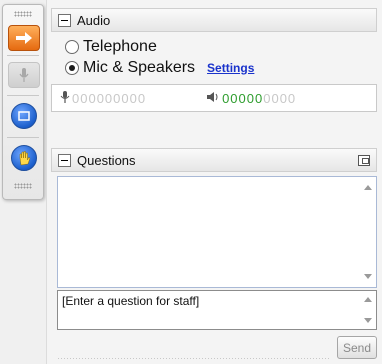 This screenshot has height=364, width=382. I want to click on speaker-level-unlit: 0000, so click(280, 98).